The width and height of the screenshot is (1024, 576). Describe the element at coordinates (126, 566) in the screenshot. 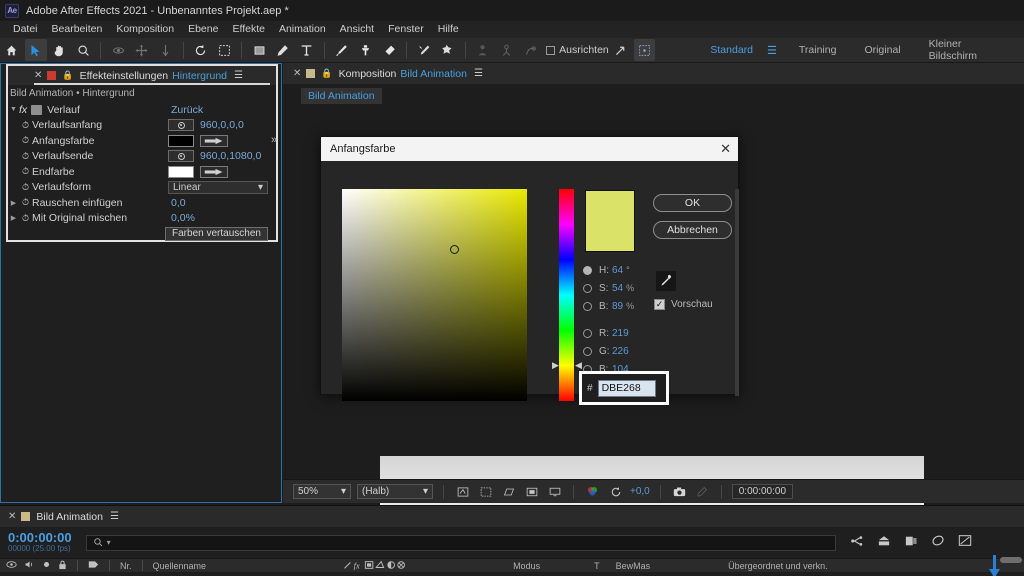

I see `column-header-nr: Nr.` at that location.